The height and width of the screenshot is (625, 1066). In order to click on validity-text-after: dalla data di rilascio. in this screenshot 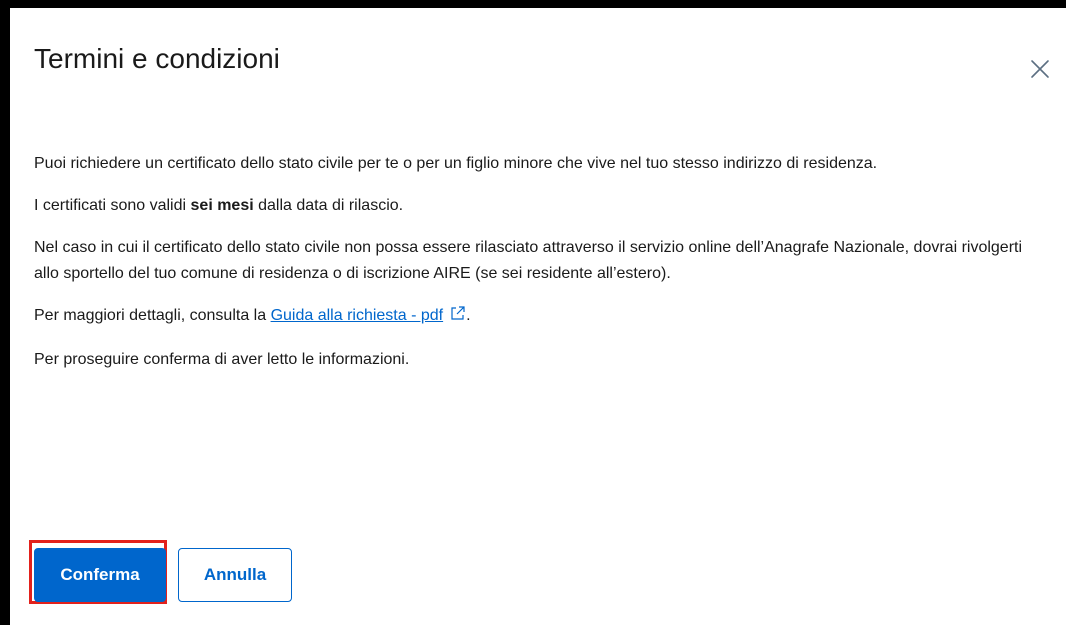, I will do `click(328, 205)`.